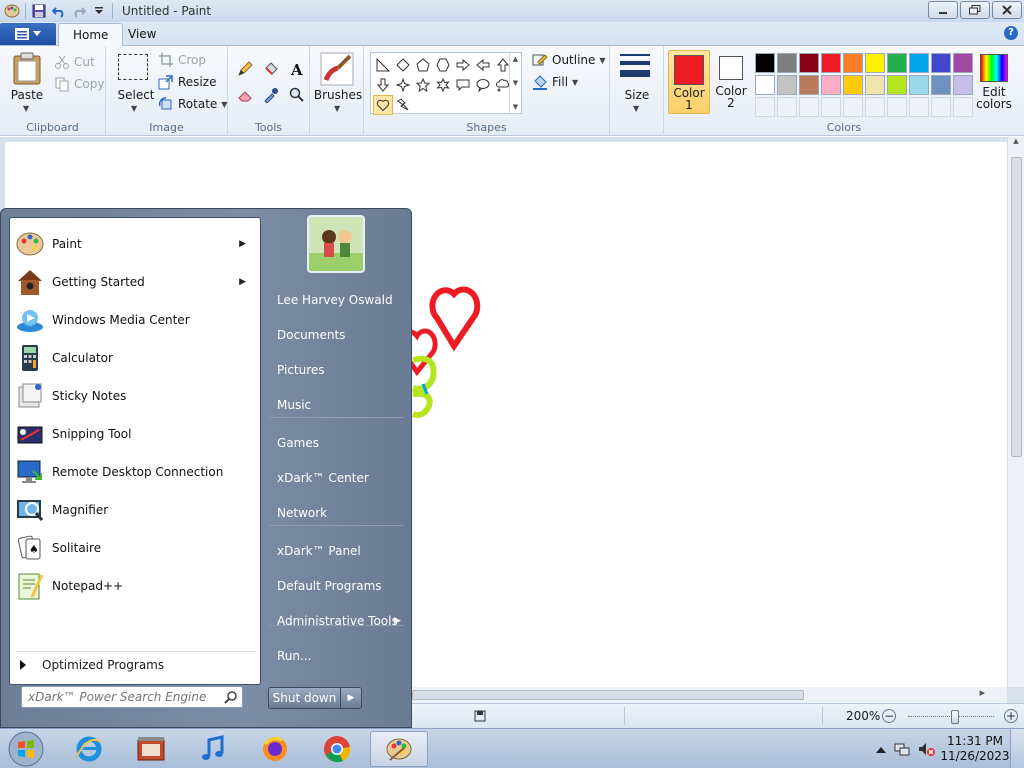 The width and height of the screenshot is (1024, 768). I want to click on start-menu-link: Pictures, so click(338, 370).